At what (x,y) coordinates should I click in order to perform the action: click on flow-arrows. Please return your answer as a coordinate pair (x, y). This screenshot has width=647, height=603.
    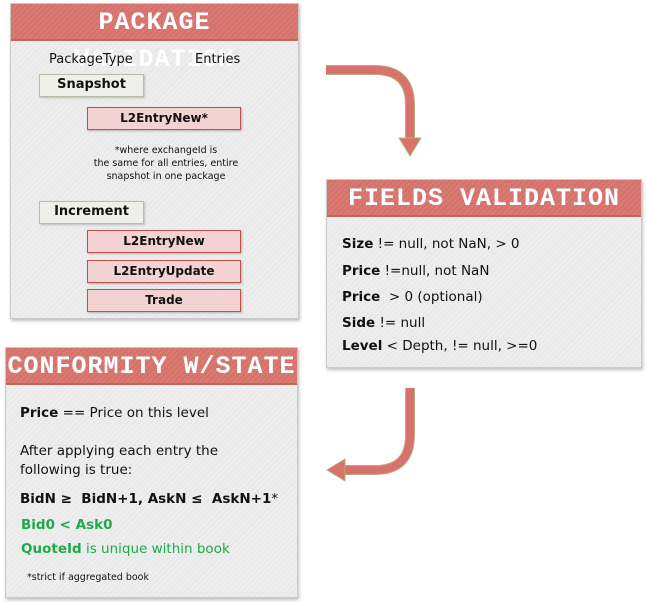
    Looking at the image, I should click on (374, 273).